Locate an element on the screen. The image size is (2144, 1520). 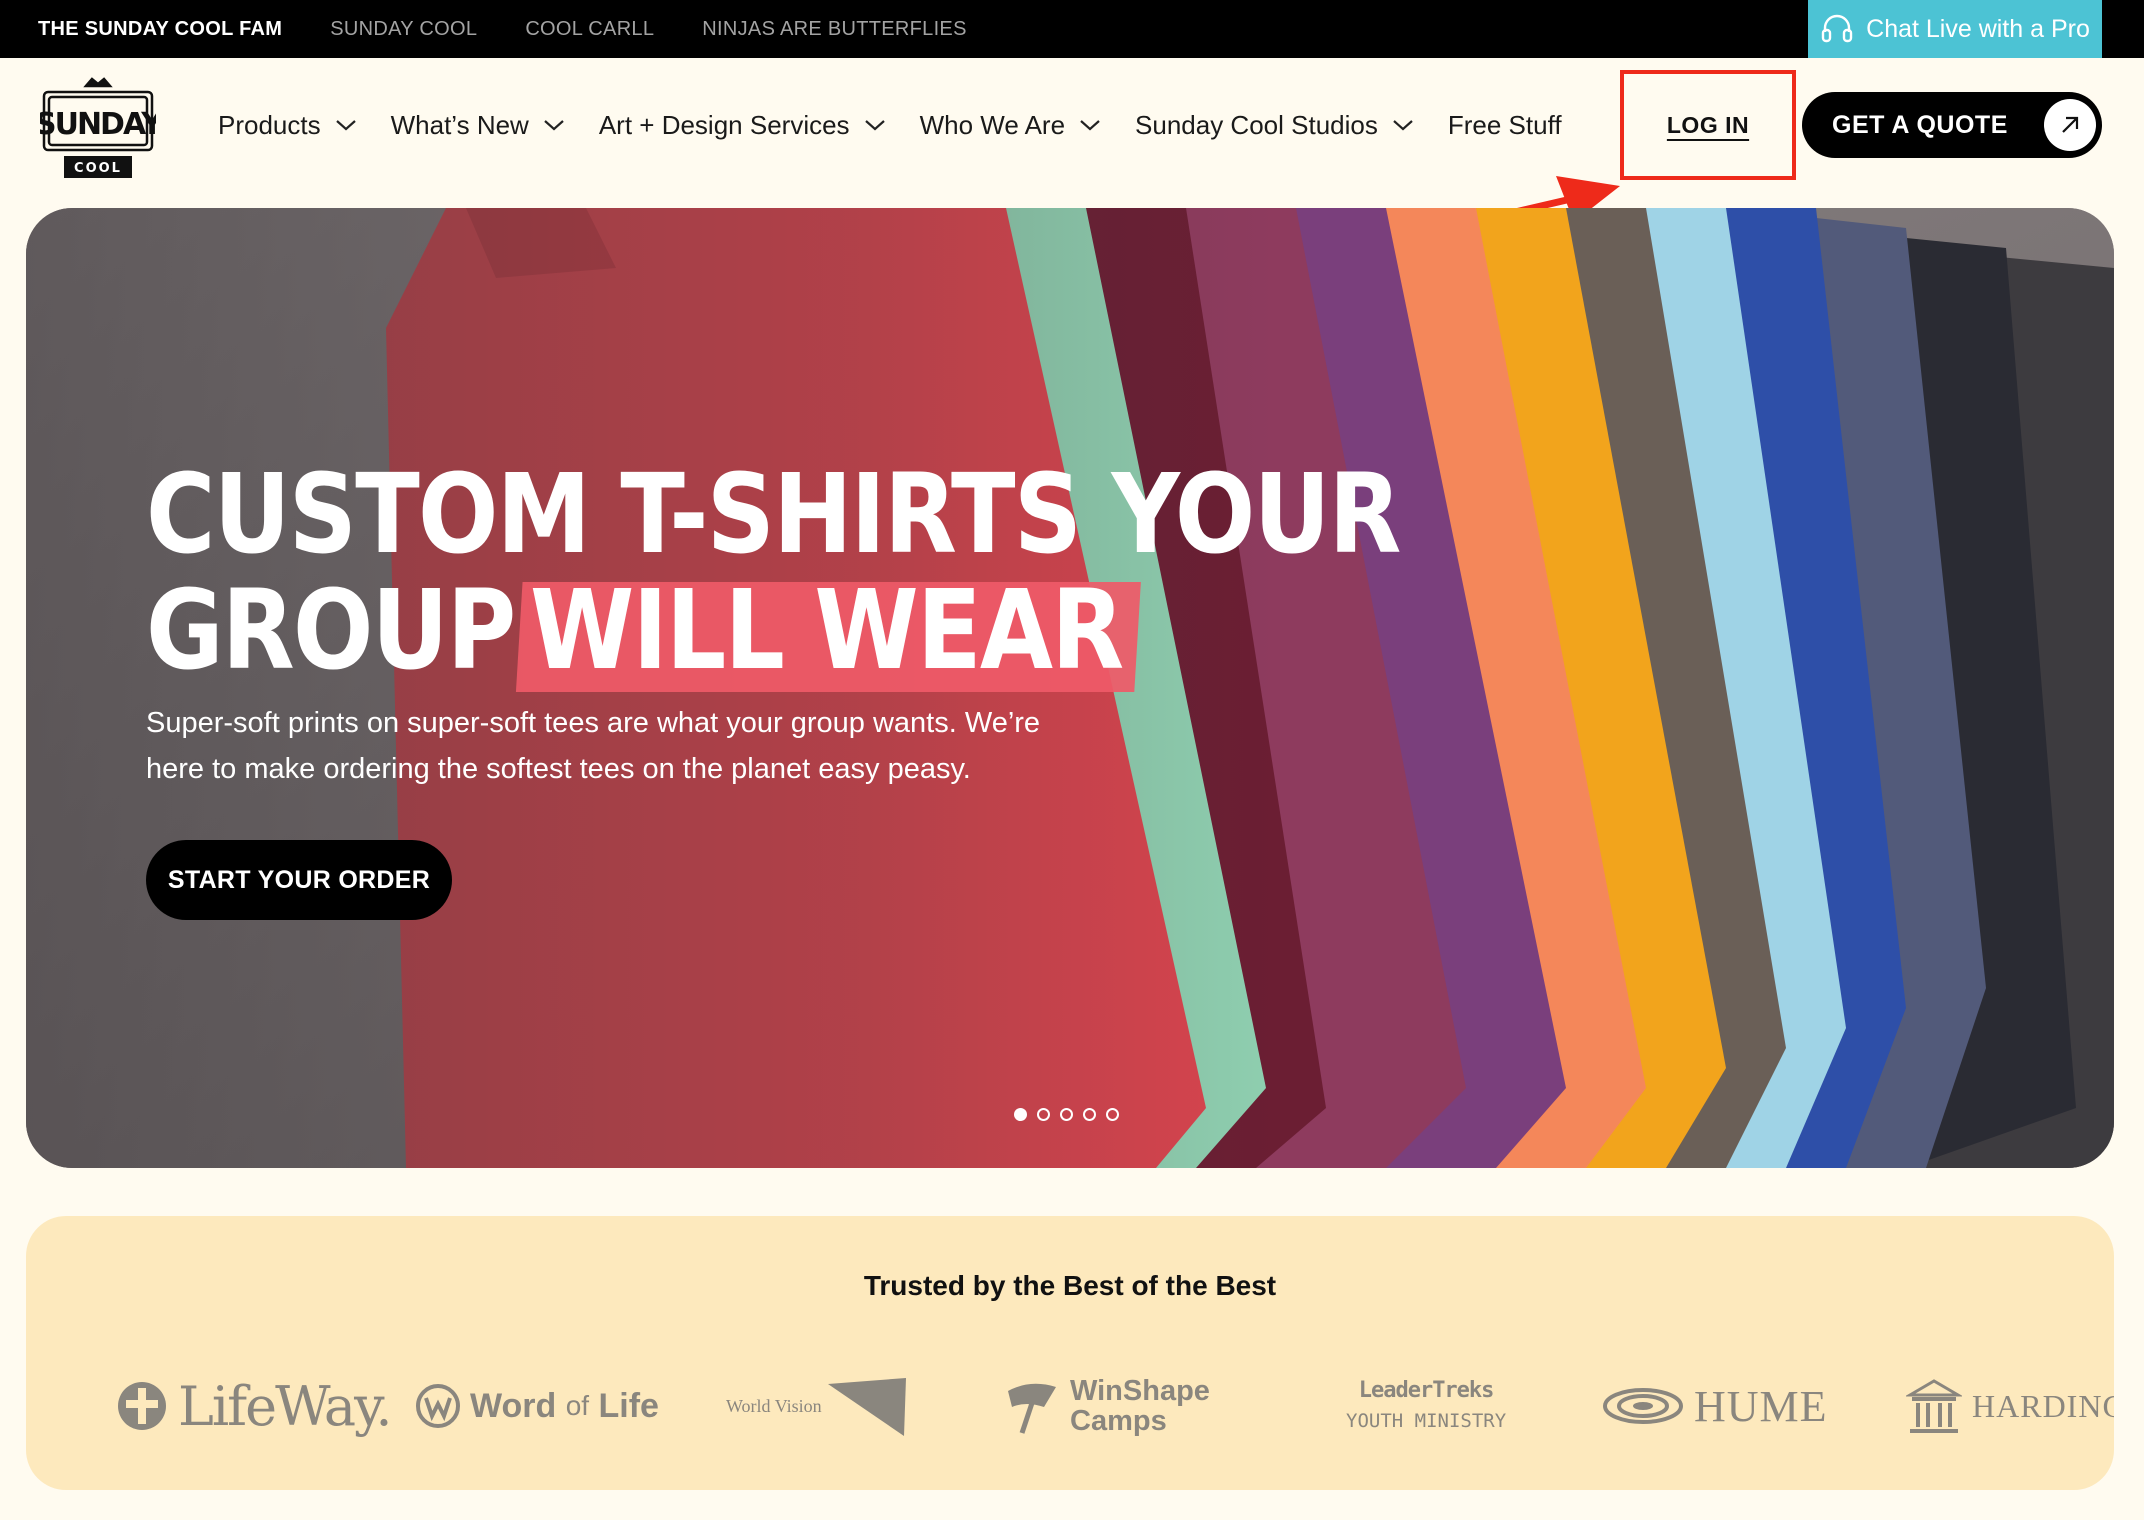
hero-heading: CUSTOM T-SHIRTS YOUR GROUP WILL WEAR is located at coordinates (774, 569).